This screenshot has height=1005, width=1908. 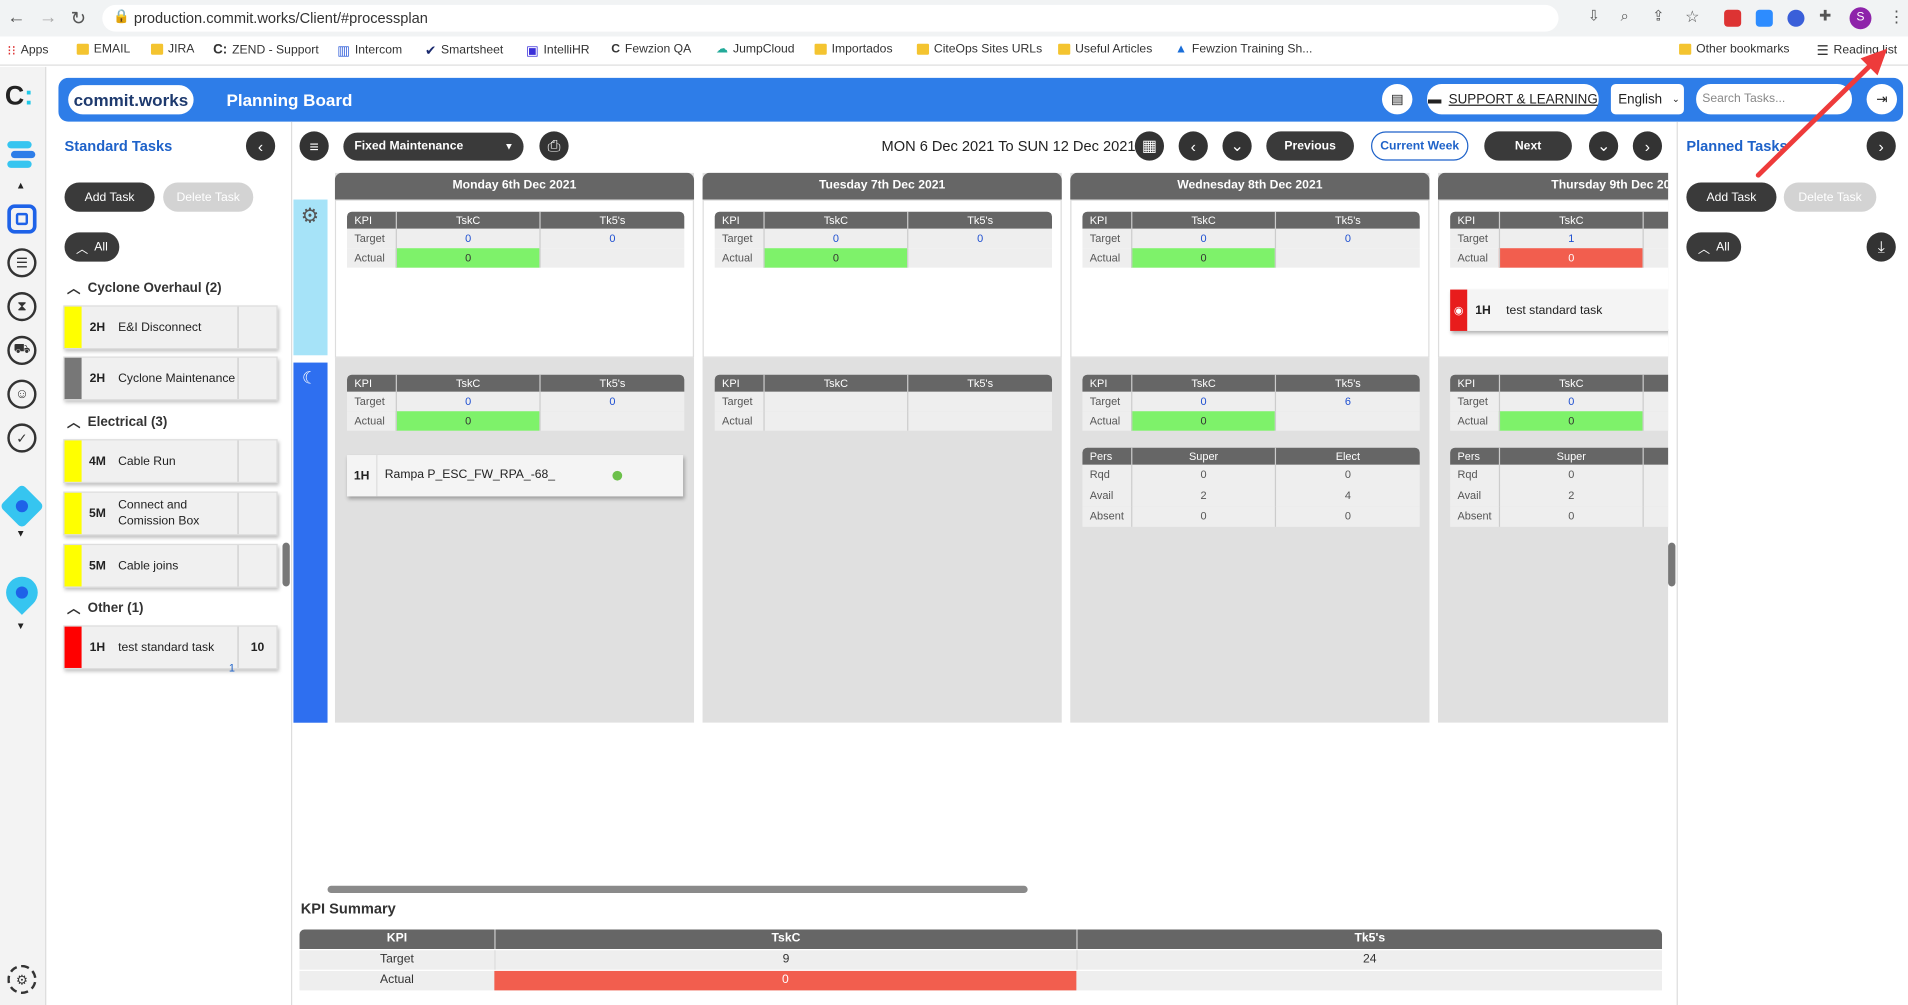 I want to click on group-header: ︿ Cyclone Overhaul (2), so click(x=144, y=288).